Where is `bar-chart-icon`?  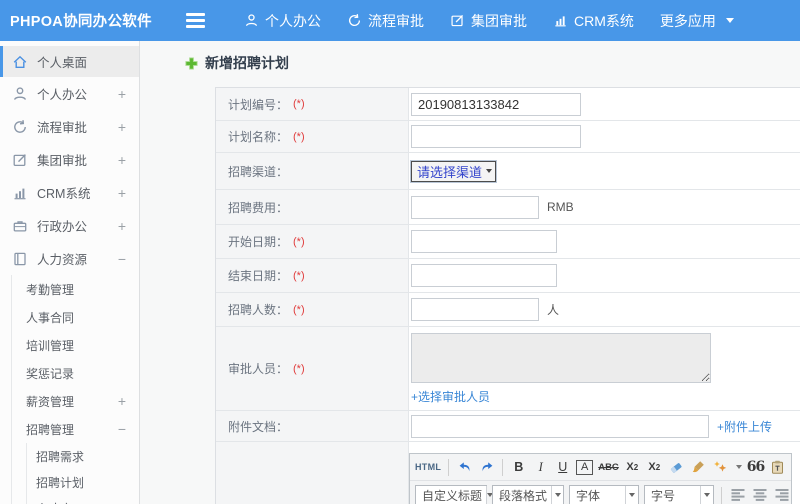
bar-chart-icon is located at coordinates (20, 193).